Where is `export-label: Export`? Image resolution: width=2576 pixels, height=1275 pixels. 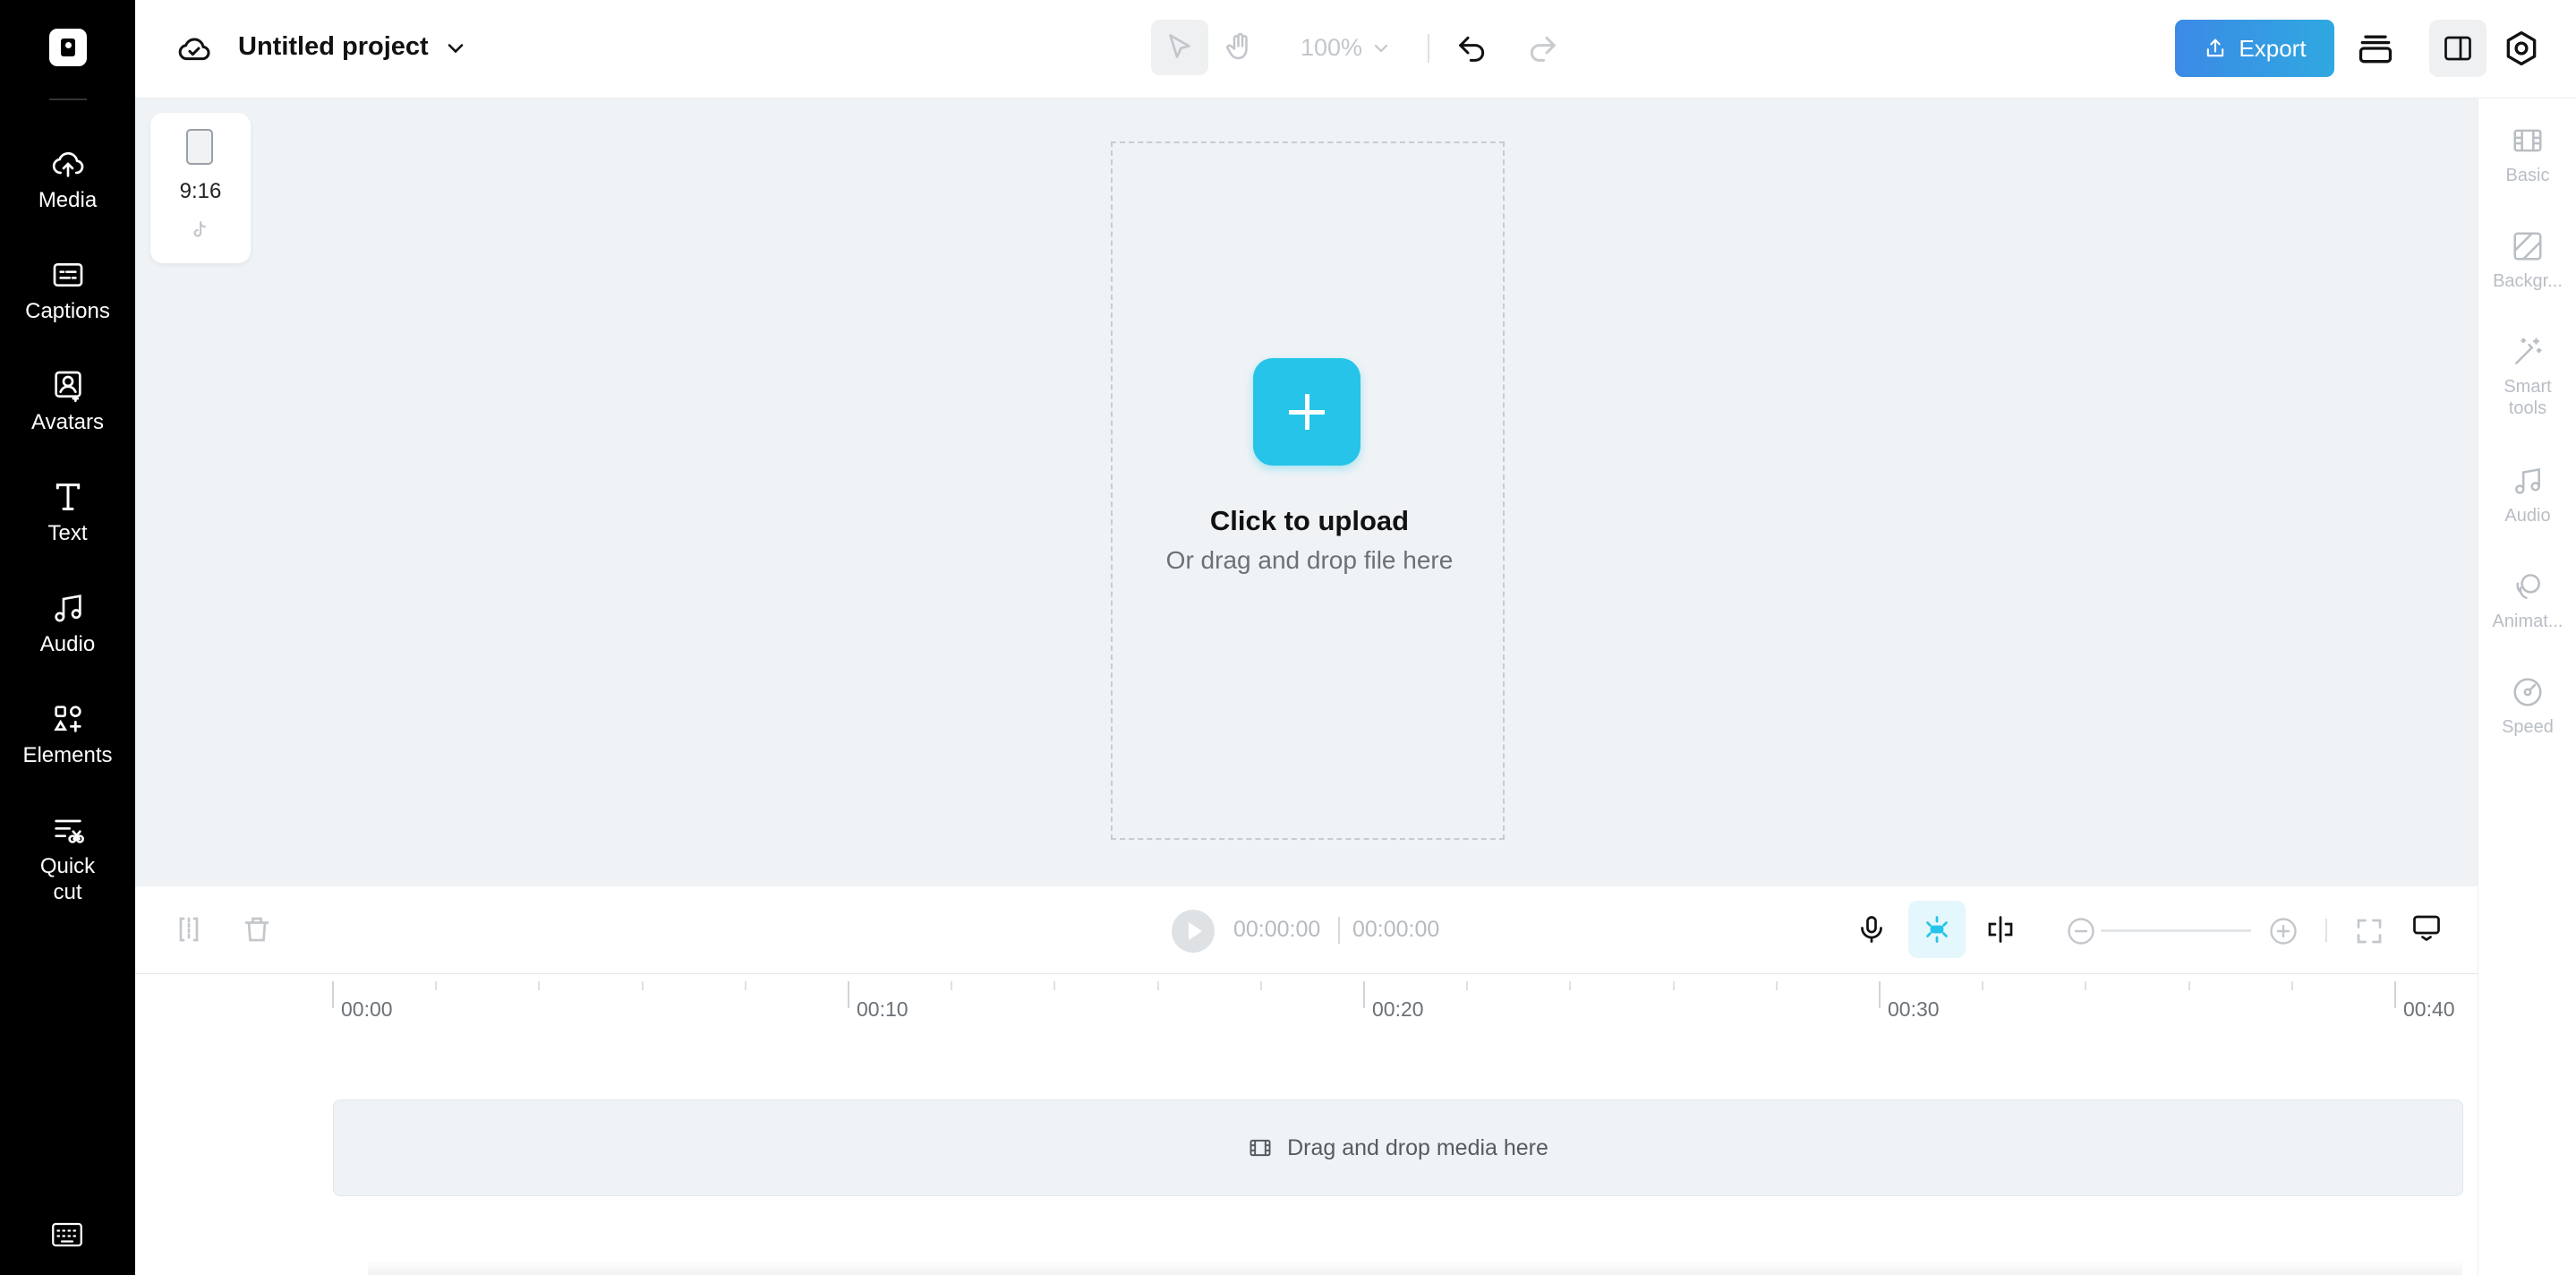
export-label: Export is located at coordinates (2273, 48).